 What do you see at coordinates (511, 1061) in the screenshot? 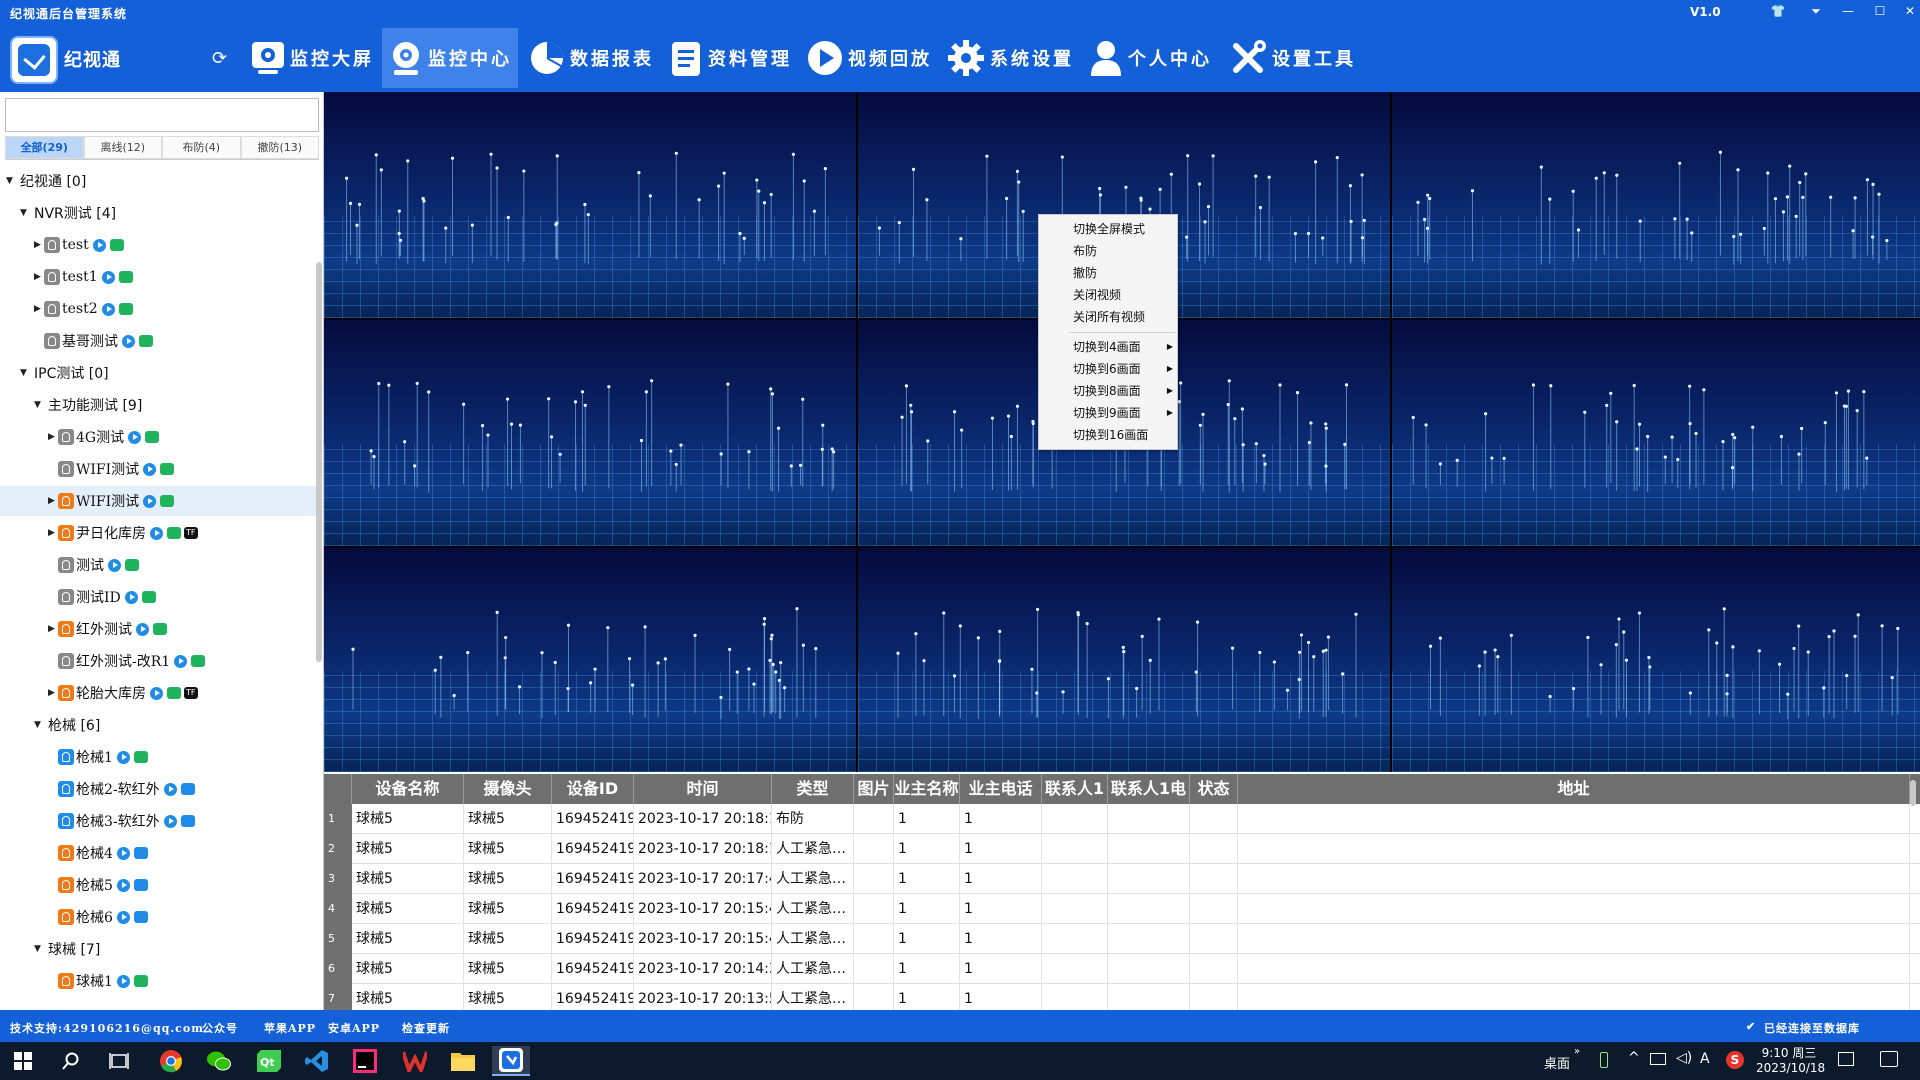
I see `jishitong-app-icon` at bounding box center [511, 1061].